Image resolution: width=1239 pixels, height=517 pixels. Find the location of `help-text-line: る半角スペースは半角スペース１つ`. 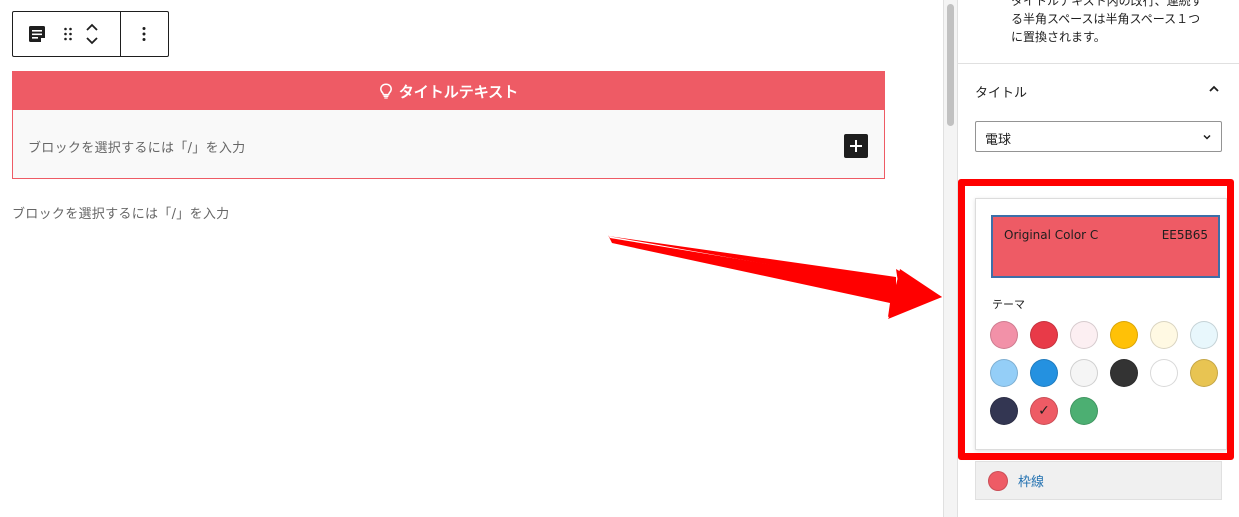

help-text-line: る半角スペースは半角スペース１つ is located at coordinates (1106, 19).